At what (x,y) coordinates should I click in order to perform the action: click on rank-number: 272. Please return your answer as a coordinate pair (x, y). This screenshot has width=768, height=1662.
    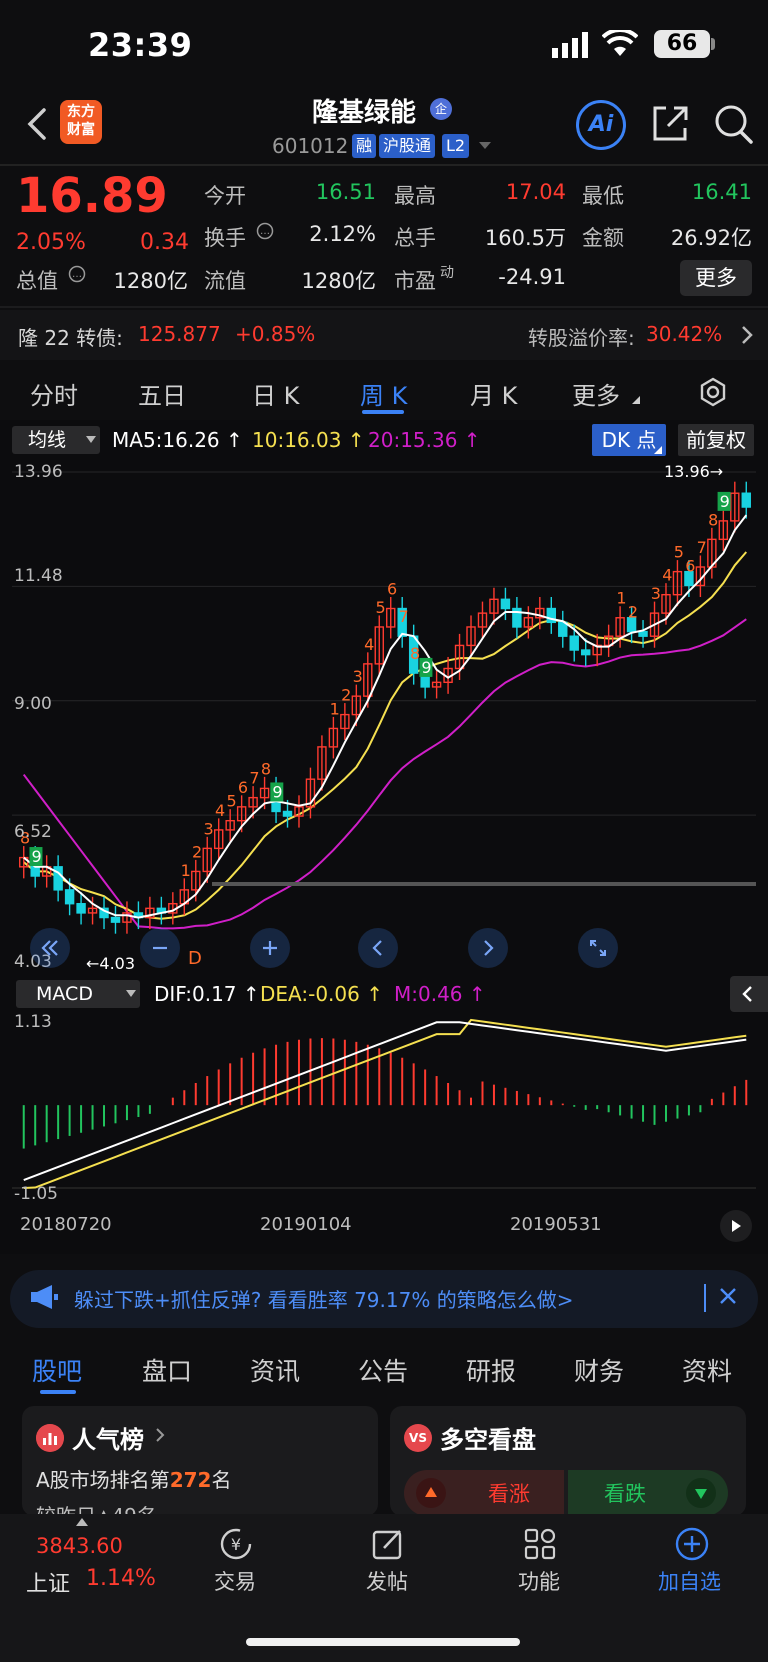
    Looking at the image, I should click on (190, 1480).